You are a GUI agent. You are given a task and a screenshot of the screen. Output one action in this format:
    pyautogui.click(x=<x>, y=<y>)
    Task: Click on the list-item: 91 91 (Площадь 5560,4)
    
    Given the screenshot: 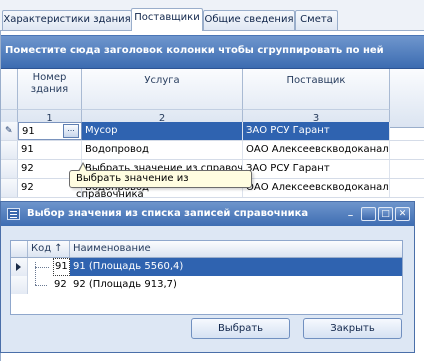 What is the action you would take?
    pyautogui.click(x=206, y=267)
    